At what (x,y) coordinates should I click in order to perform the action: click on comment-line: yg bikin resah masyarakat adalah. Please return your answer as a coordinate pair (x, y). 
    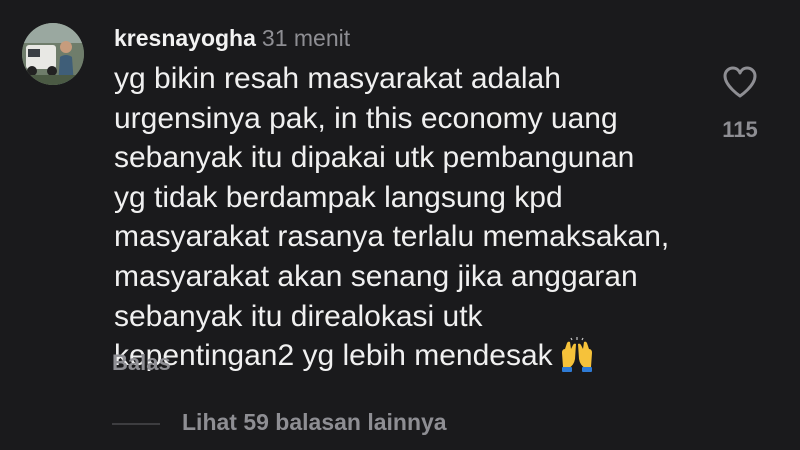
    Looking at the image, I should click on (337, 78).